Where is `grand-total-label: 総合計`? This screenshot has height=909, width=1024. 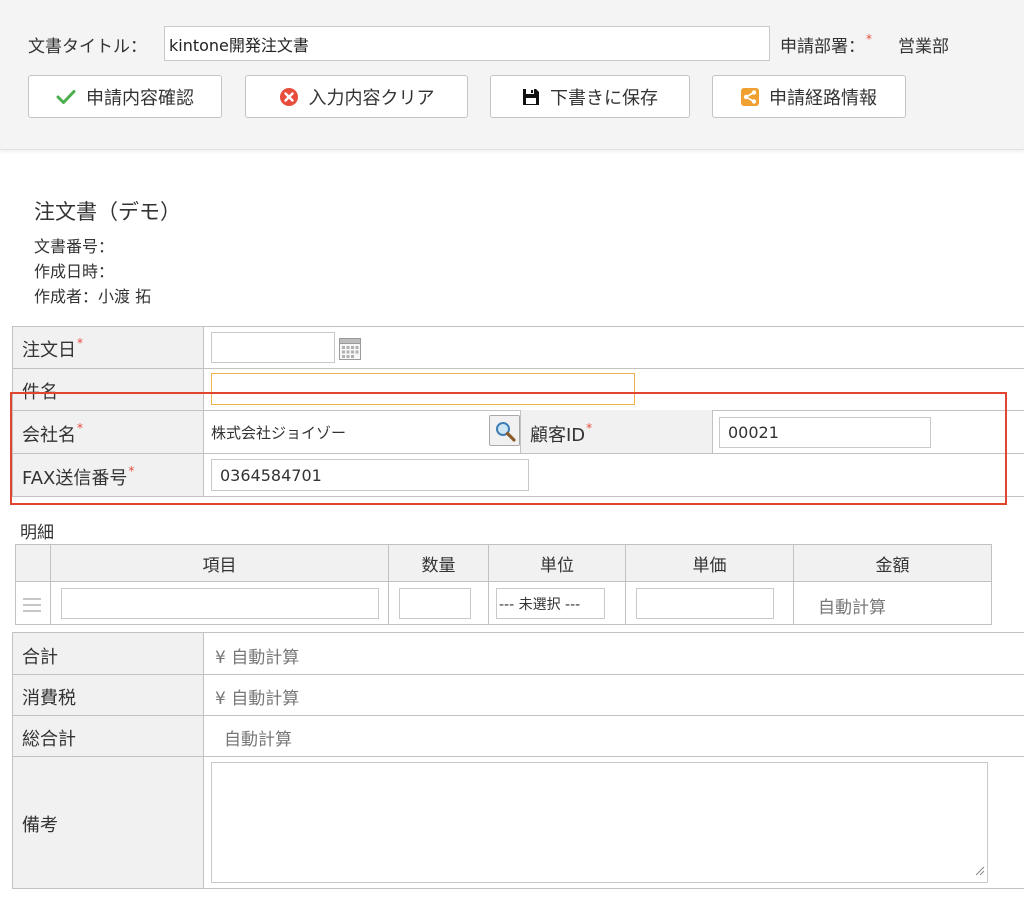
grand-total-label: 総合計 is located at coordinates (49, 739).